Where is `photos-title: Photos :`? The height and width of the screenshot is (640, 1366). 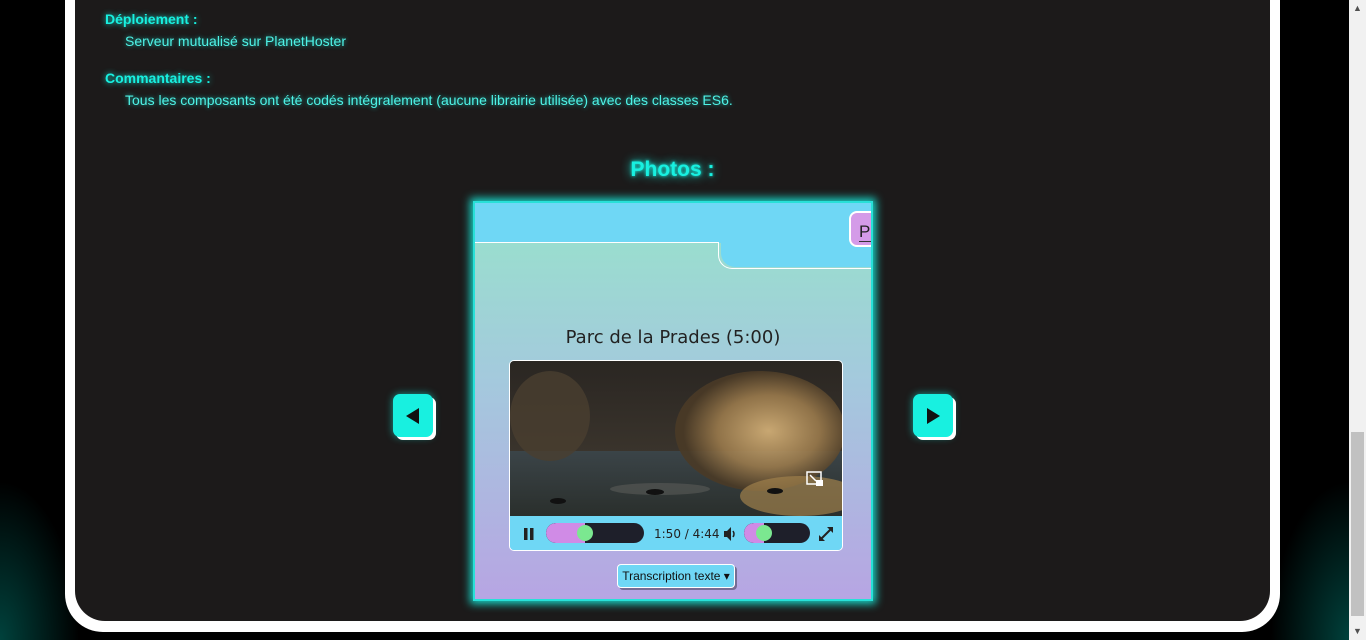 photos-title: Photos : is located at coordinates (672, 169).